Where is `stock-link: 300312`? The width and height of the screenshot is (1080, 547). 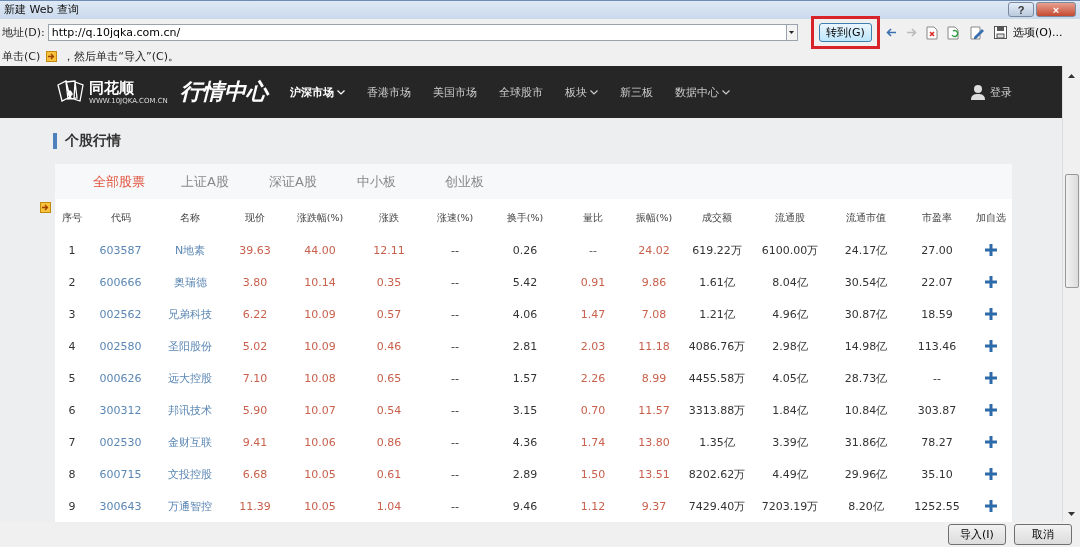
stock-link: 300312 is located at coordinates (120, 410).